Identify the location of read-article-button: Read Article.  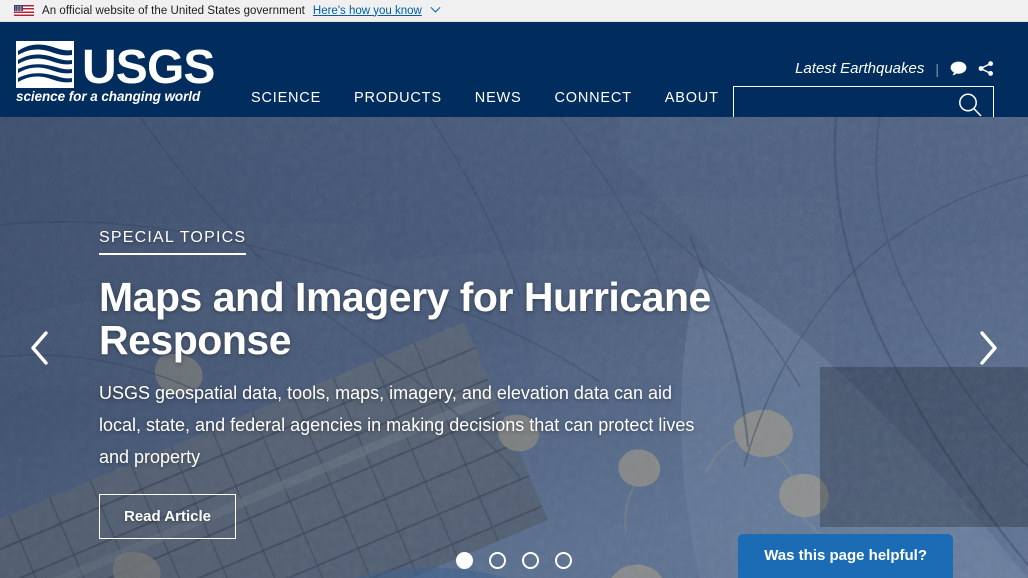
(167, 517).